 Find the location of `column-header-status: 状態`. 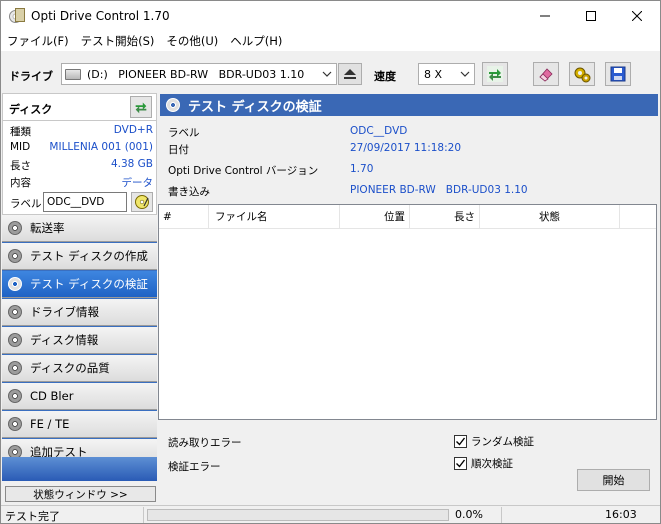

column-header-status: 状態 is located at coordinates (550, 217).